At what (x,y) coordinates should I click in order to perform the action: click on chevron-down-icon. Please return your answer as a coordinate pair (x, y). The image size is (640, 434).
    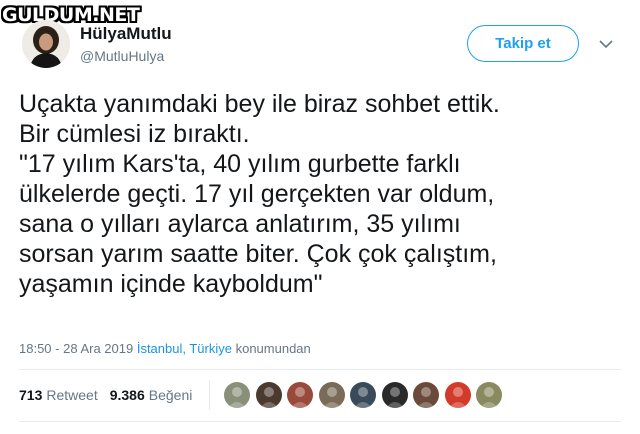
    Looking at the image, I should click on (606, 44).